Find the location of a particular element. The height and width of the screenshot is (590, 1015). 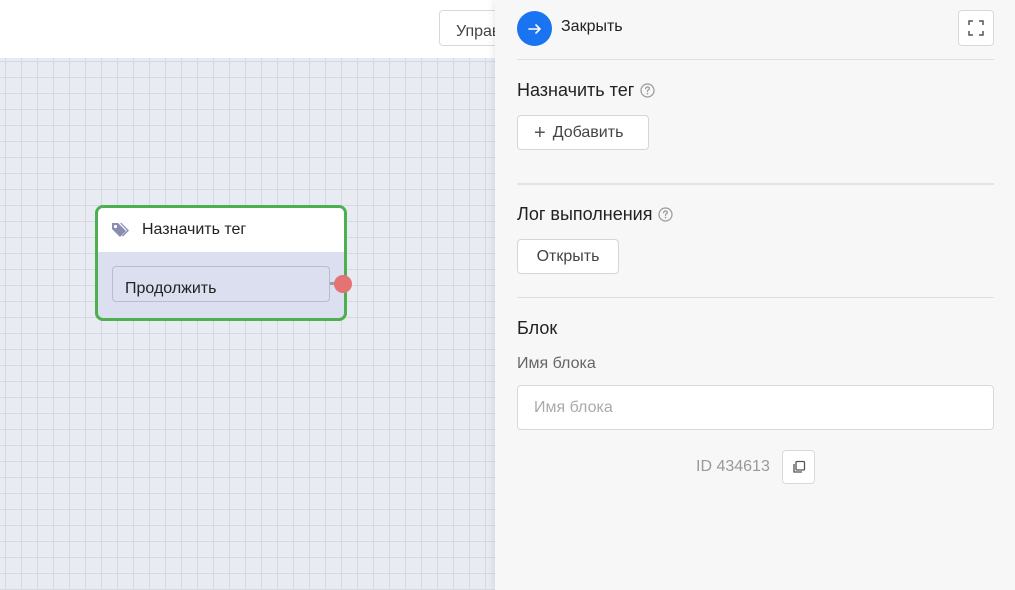

node-body: Продолжить is located at coordinates (221, 277).